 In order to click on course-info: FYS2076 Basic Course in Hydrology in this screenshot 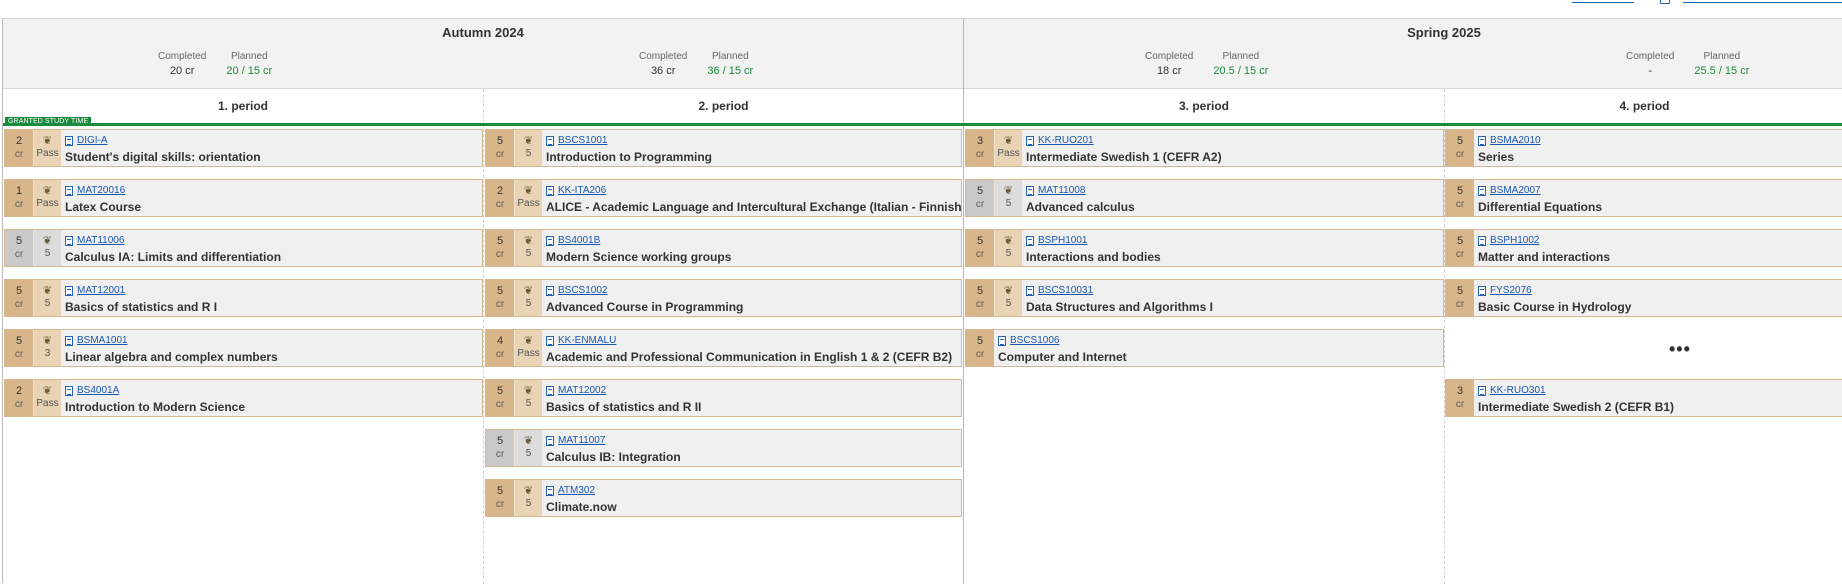, I will do `click(1658, 298)`.